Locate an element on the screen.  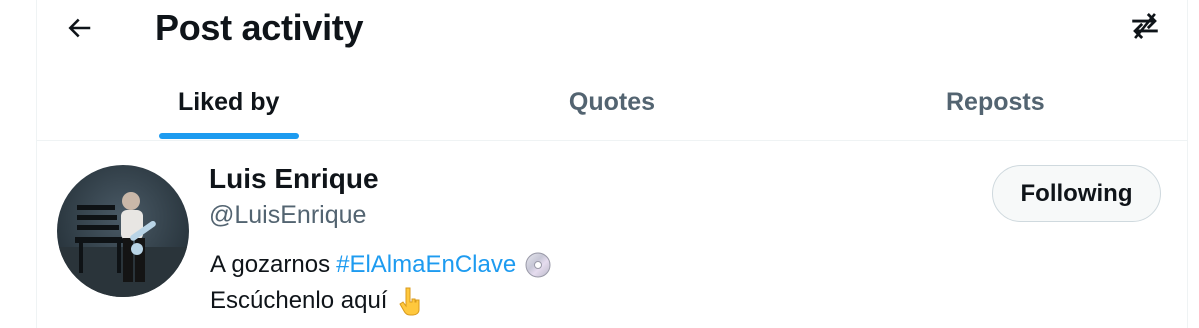
avatar-photo is located at coordinates (123, 231).